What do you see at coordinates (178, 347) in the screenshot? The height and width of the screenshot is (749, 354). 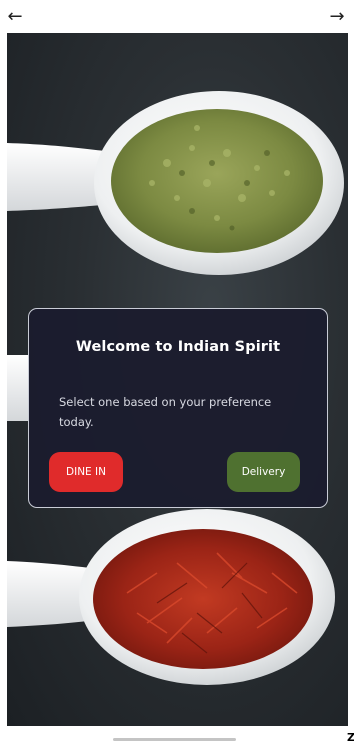 I see `dialog-title: Welcome to Indian Spirit` at bounding box center [178, 347].